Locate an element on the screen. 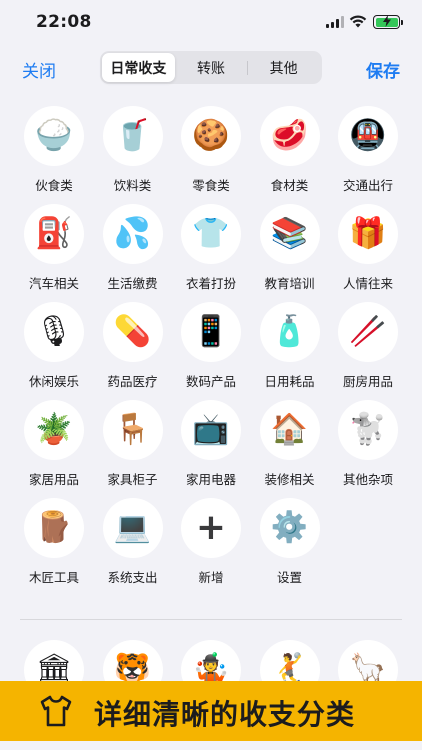  fuel-pump-icon-glyph: ⛽ is located at coordinates (54, 233).